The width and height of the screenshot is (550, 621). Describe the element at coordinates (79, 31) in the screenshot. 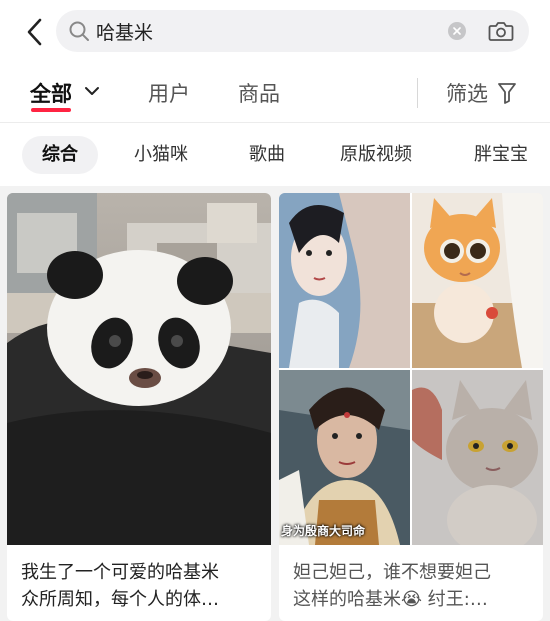

I see `search-icon` at that location.